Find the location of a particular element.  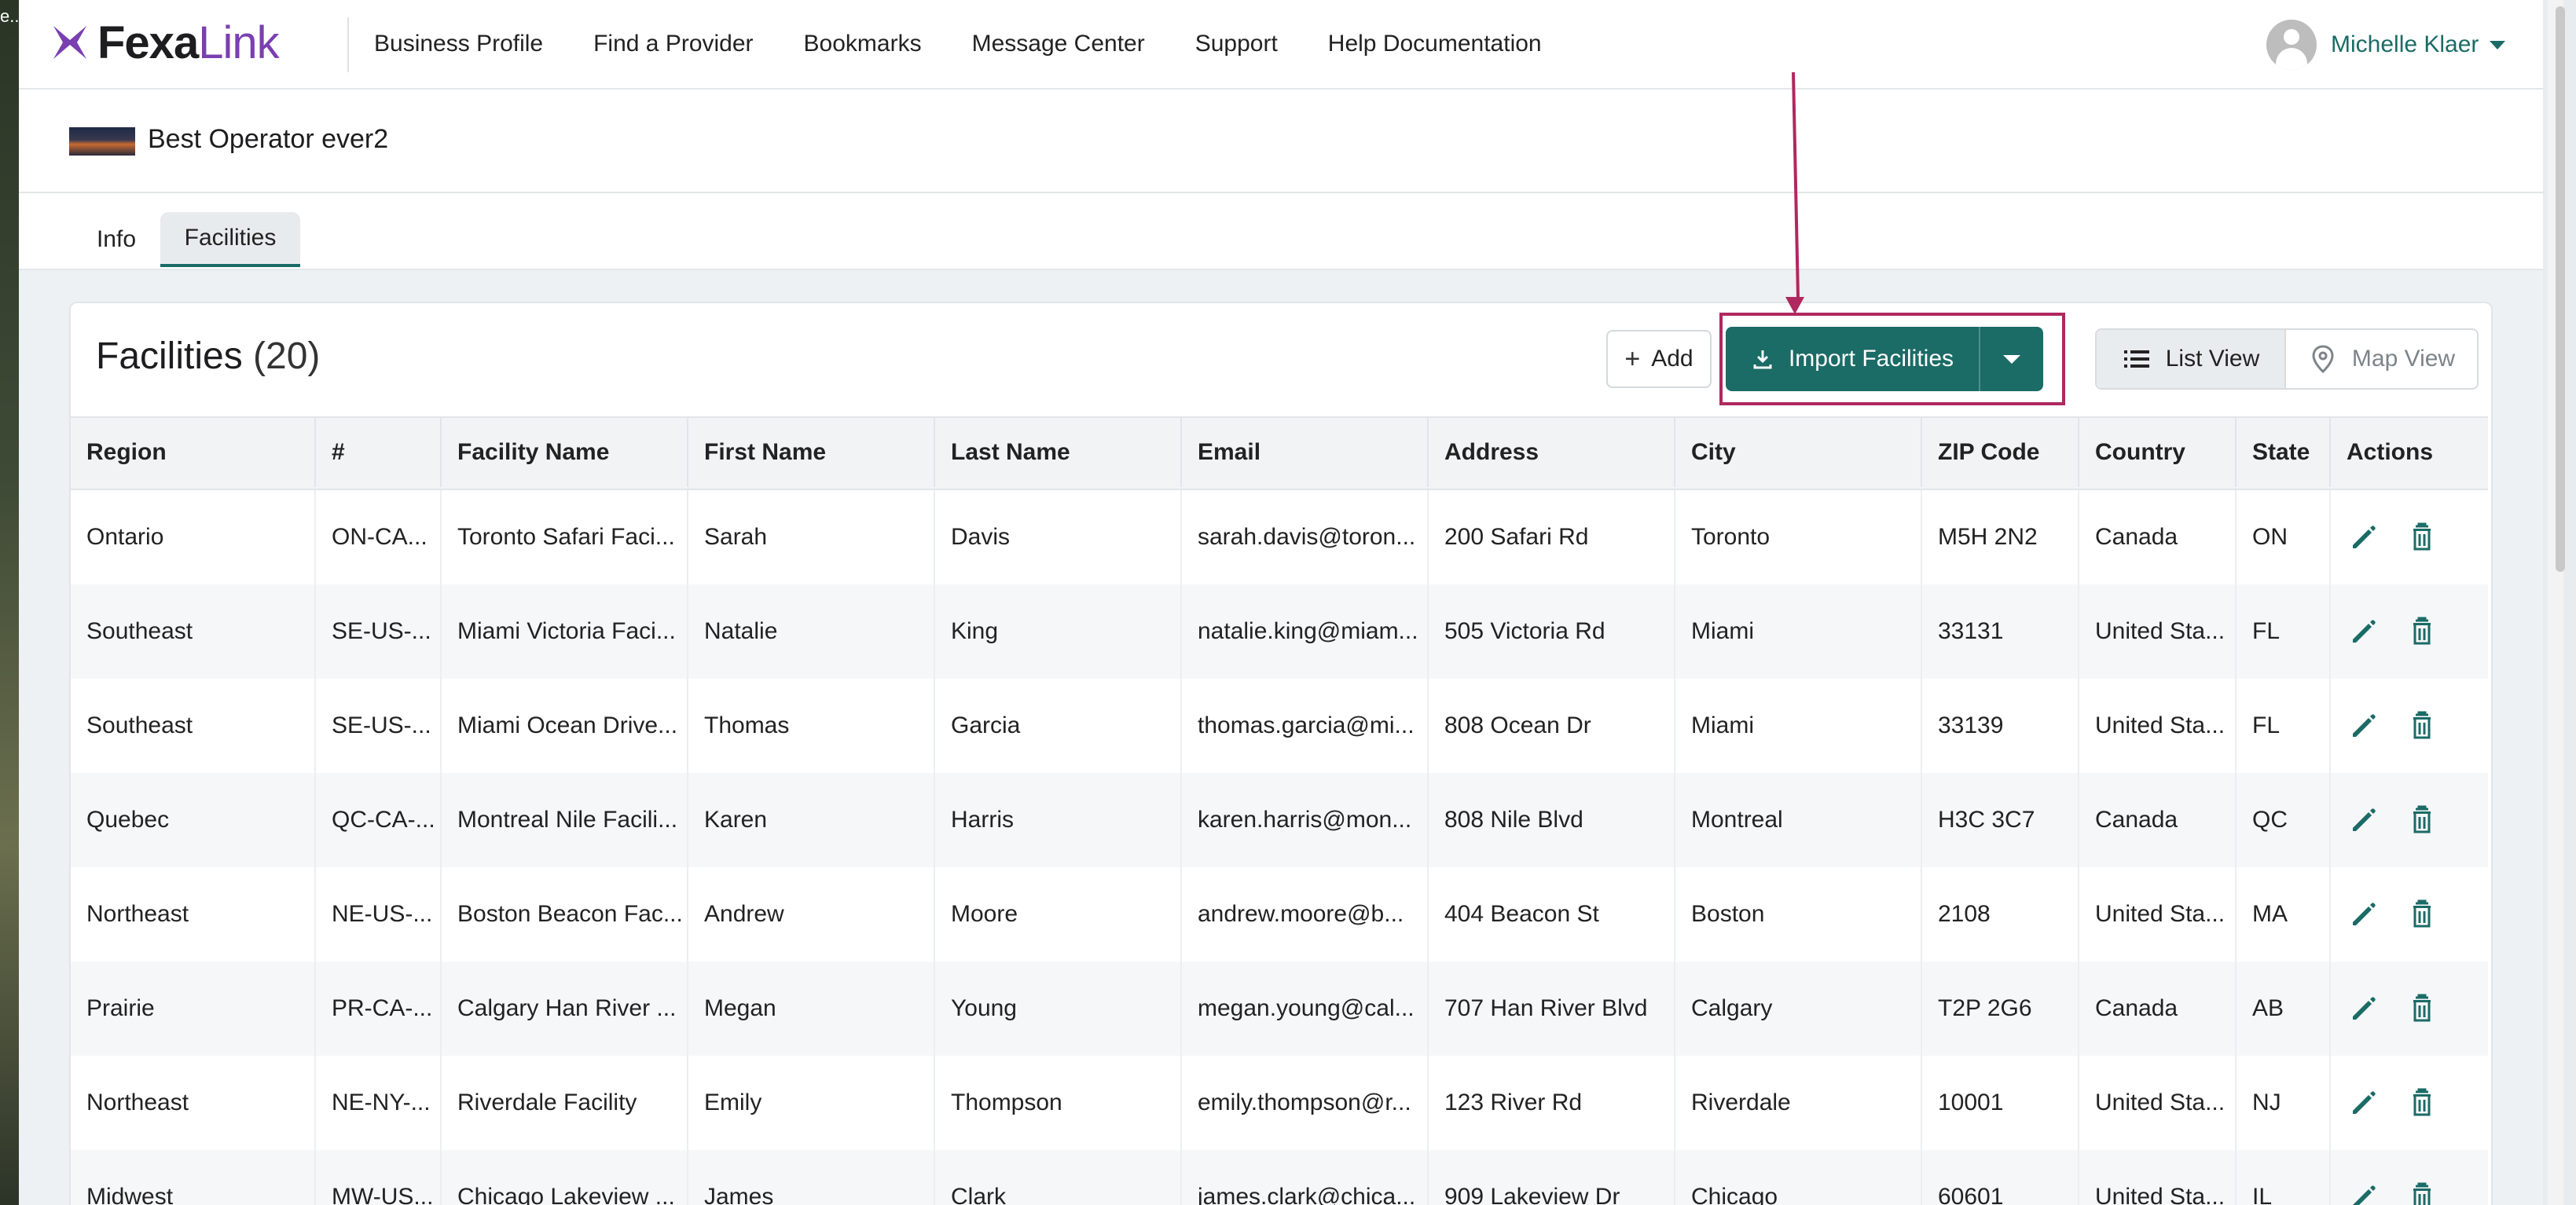

facilities-title-text: Facilities is located at coordinates (169, 356).